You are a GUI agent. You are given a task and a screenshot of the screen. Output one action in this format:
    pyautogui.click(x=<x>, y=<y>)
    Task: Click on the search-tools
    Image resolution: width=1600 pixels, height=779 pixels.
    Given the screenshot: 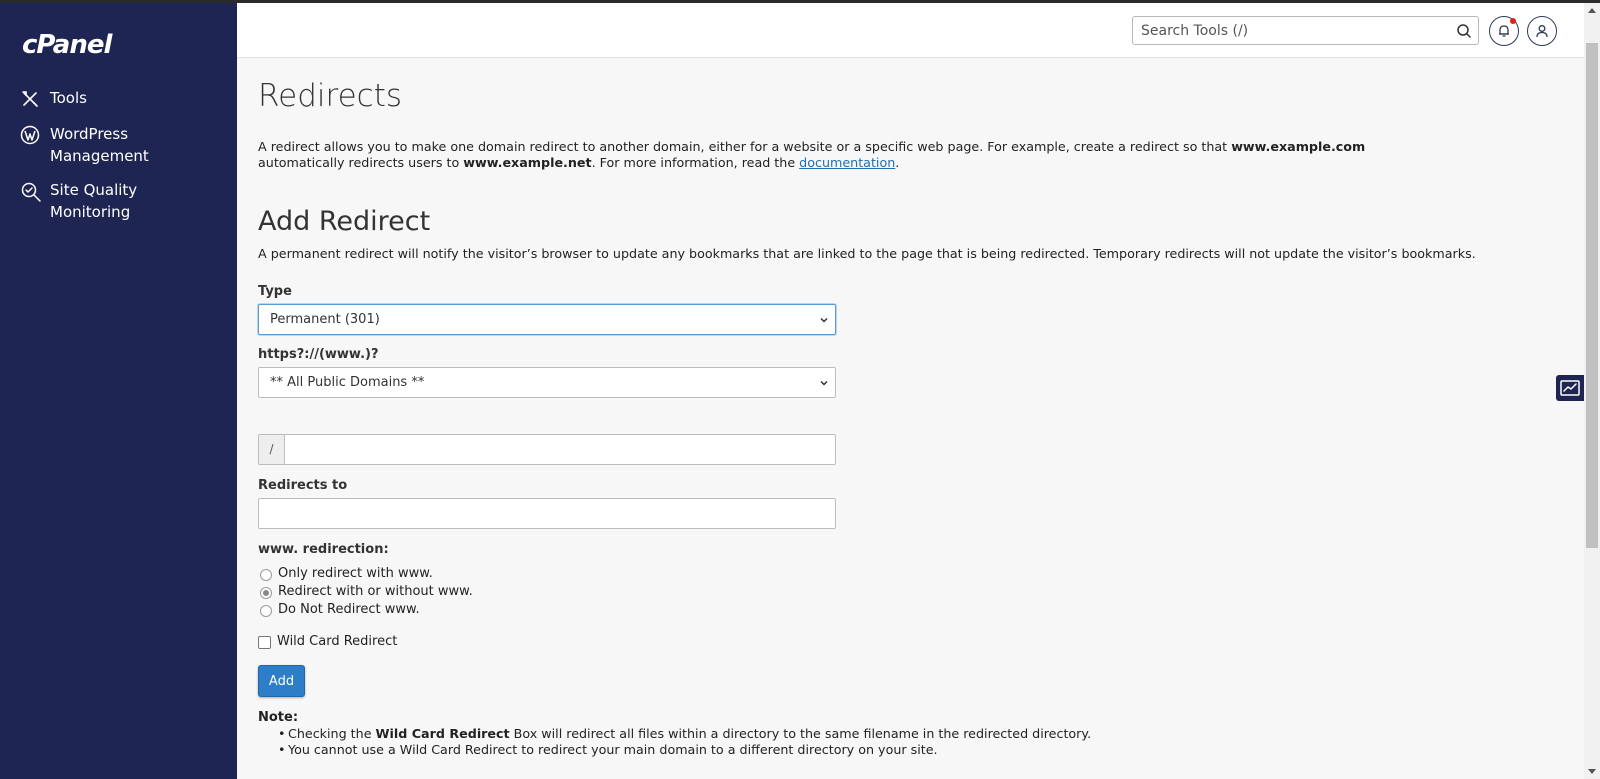 What is the action you would take?
    pyautogui.click(x=1305, y=30)
    